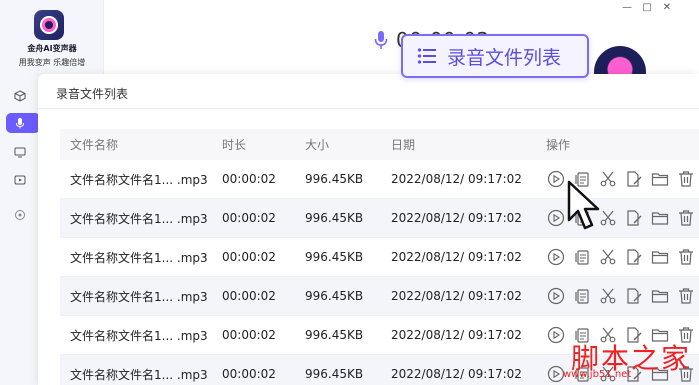  I want to click on mouse-cursor-icon, so click(583, 205).